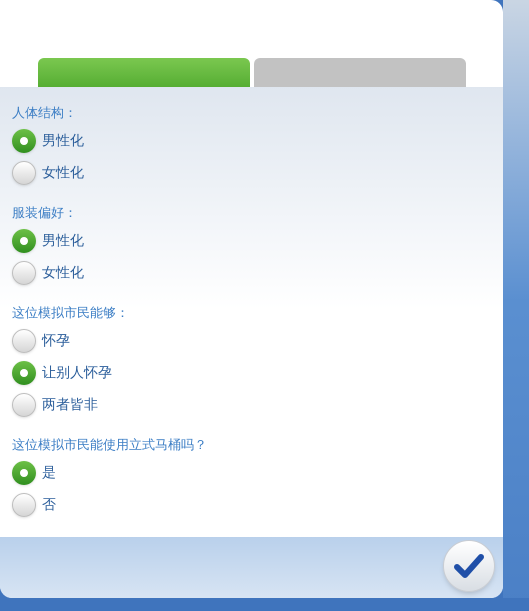 The width and height of the screenshot is (529, 611). I want to click on question-label: 人体结构：, so click(45, 114).